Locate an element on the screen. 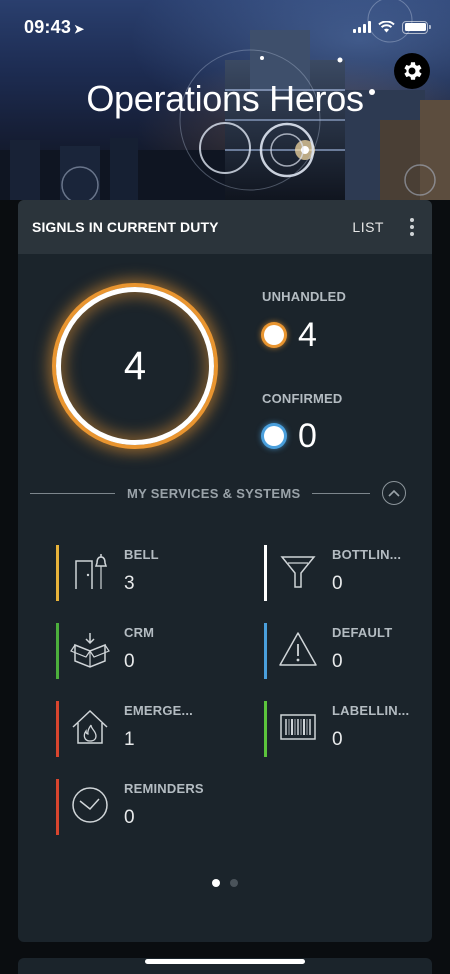 The image size is (450, 974). warning-triangle-icon is located at coordinates (298, 649).